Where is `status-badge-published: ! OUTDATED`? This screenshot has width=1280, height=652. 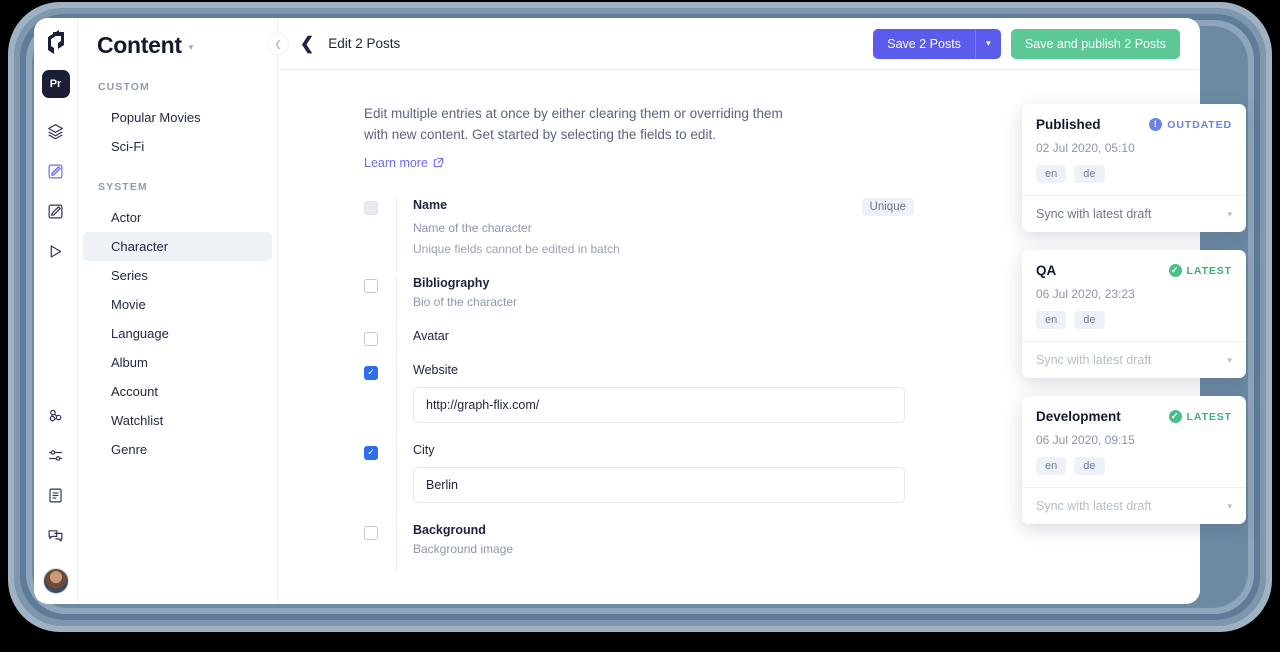 status-badge-published: ! OUTDATED is located at coordinates (1190, 124).